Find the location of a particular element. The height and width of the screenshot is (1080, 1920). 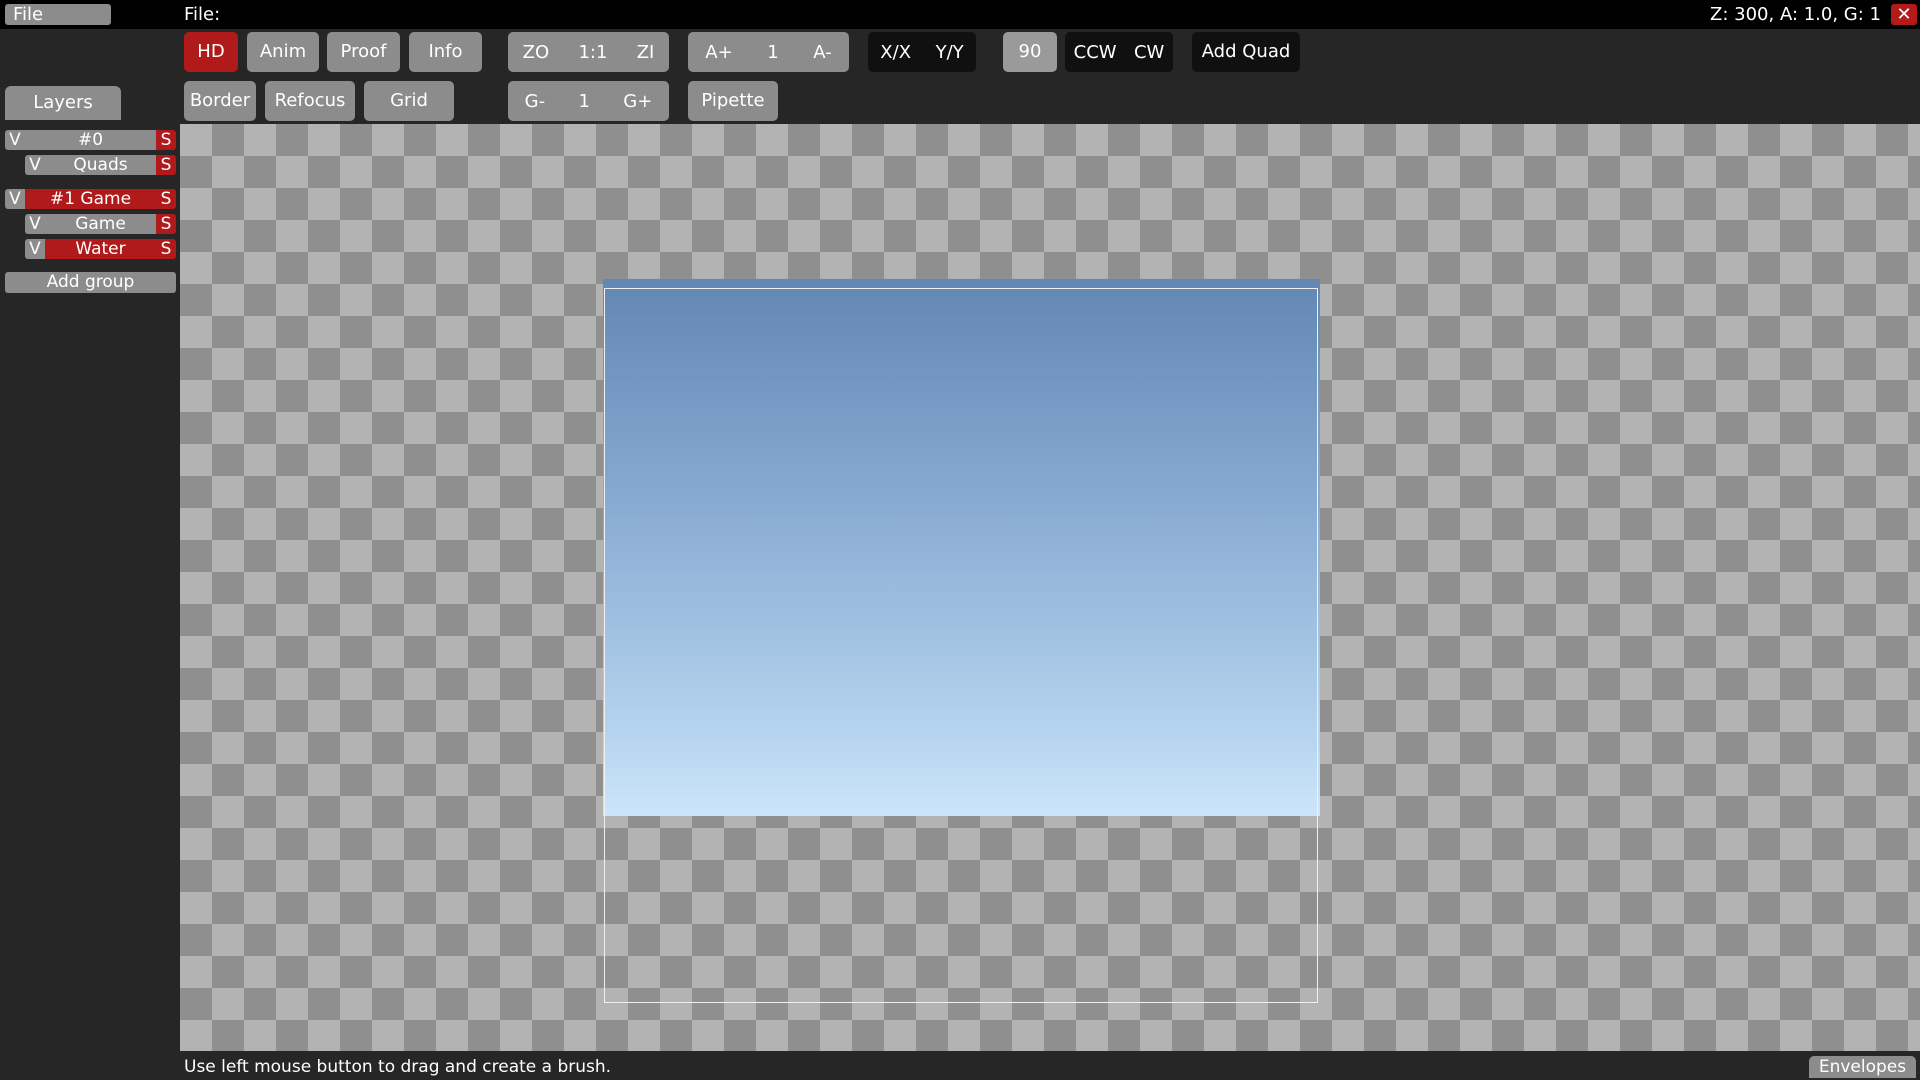

close-icon: ✕ is located at coordinates (1904, 14).